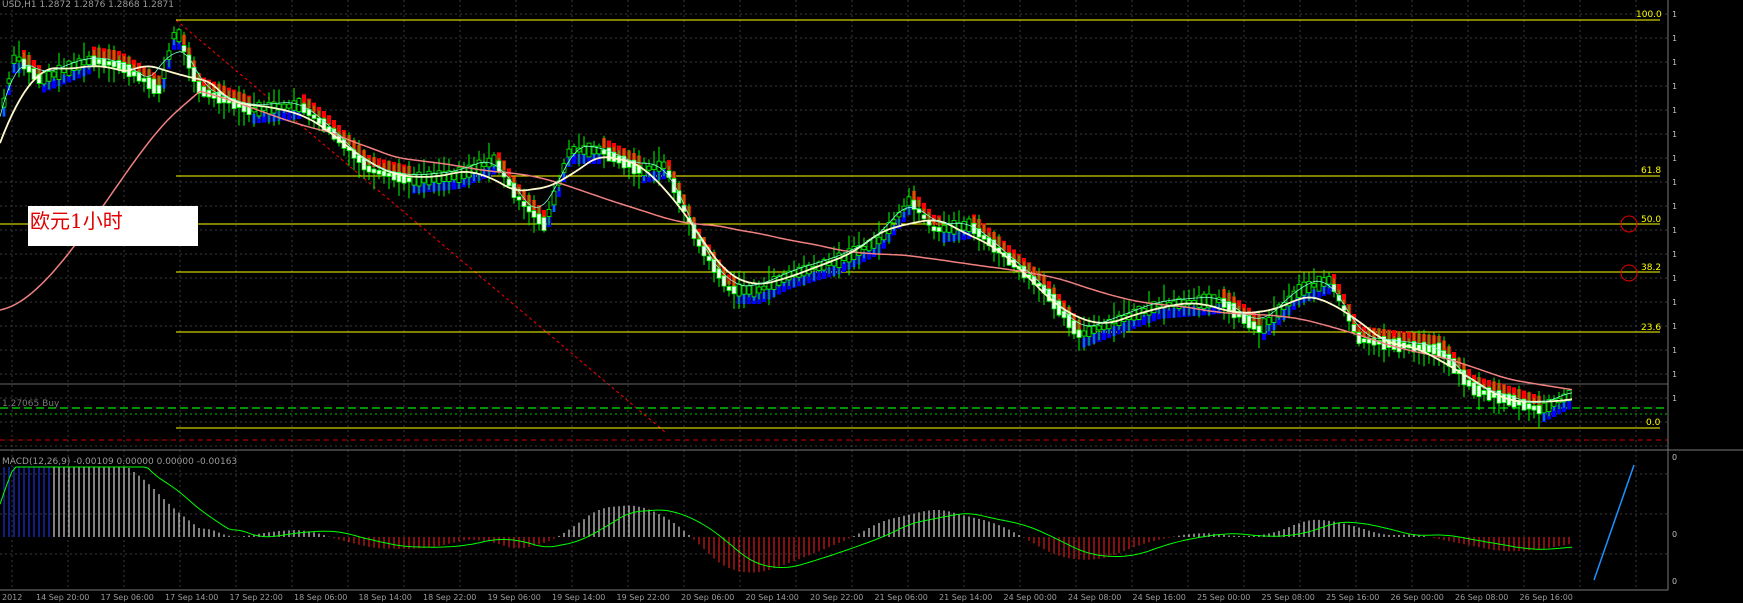 Image resolution: width=1743 pixels, height=603 pixels. Describe the element at coordinates (1614, 522) in the screenshot. I see `drawn-trendline` at that location.